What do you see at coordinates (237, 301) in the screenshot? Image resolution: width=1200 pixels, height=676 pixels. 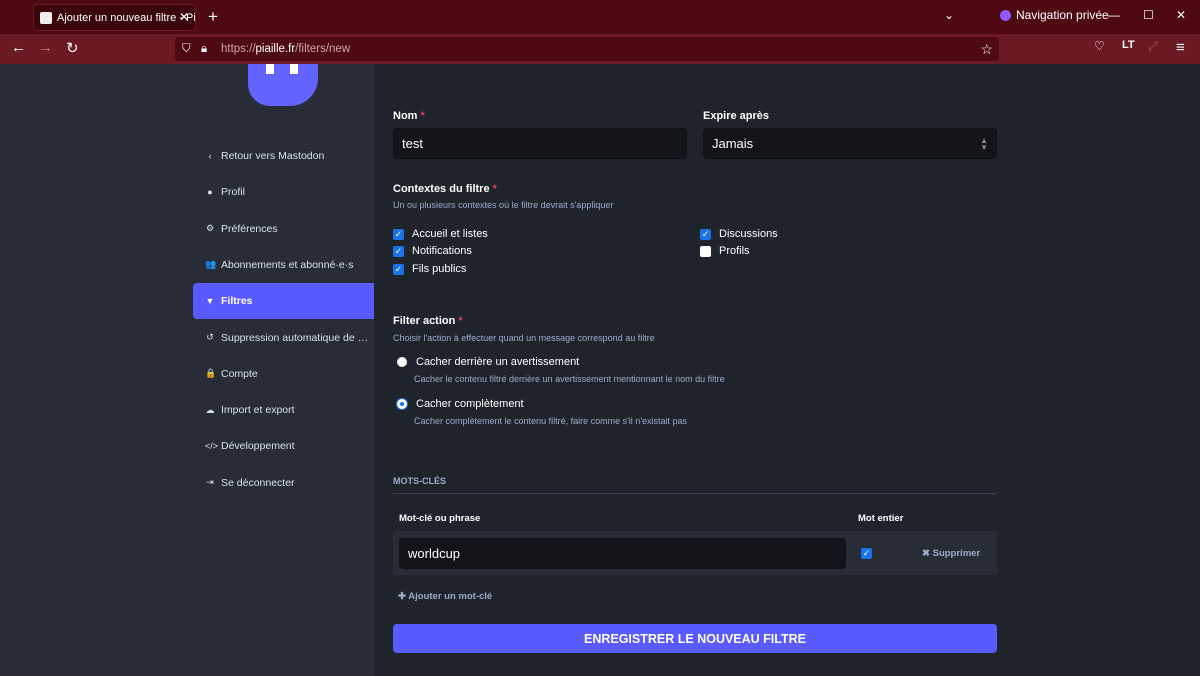 I see `sidebar-item-label: Filtres` at bounding box center [237, 301].